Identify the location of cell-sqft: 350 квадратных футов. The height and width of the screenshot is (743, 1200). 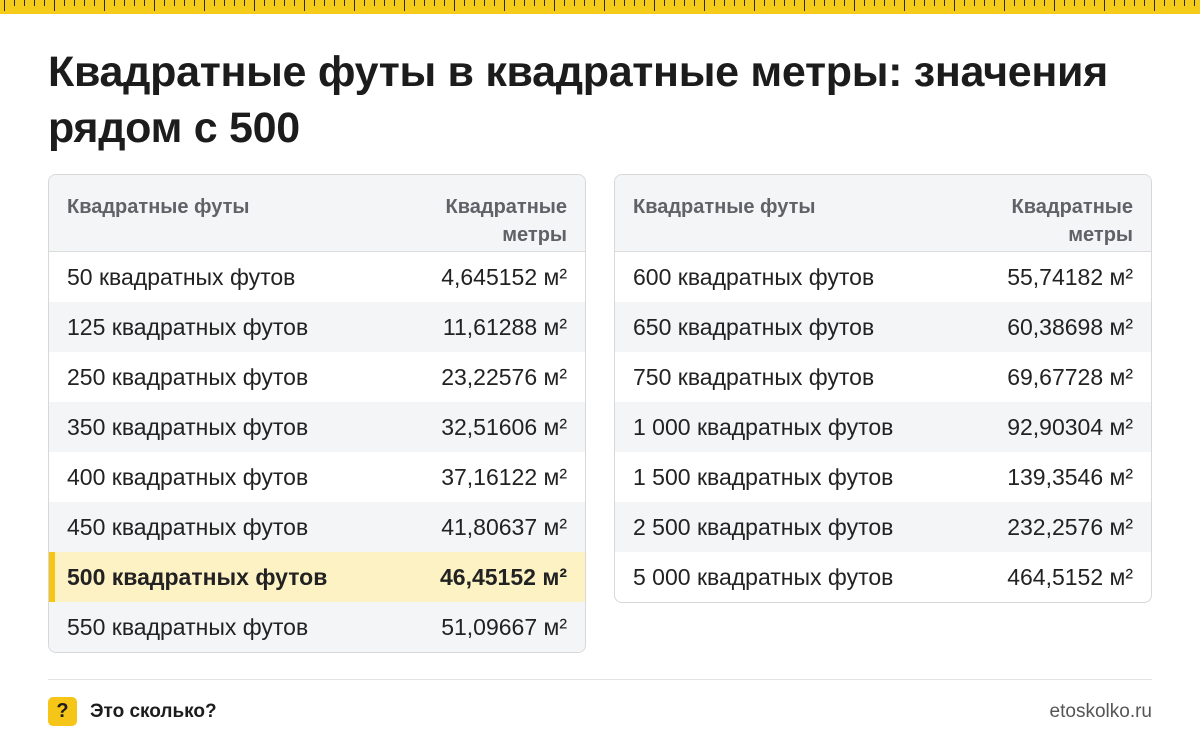
(188, 426).